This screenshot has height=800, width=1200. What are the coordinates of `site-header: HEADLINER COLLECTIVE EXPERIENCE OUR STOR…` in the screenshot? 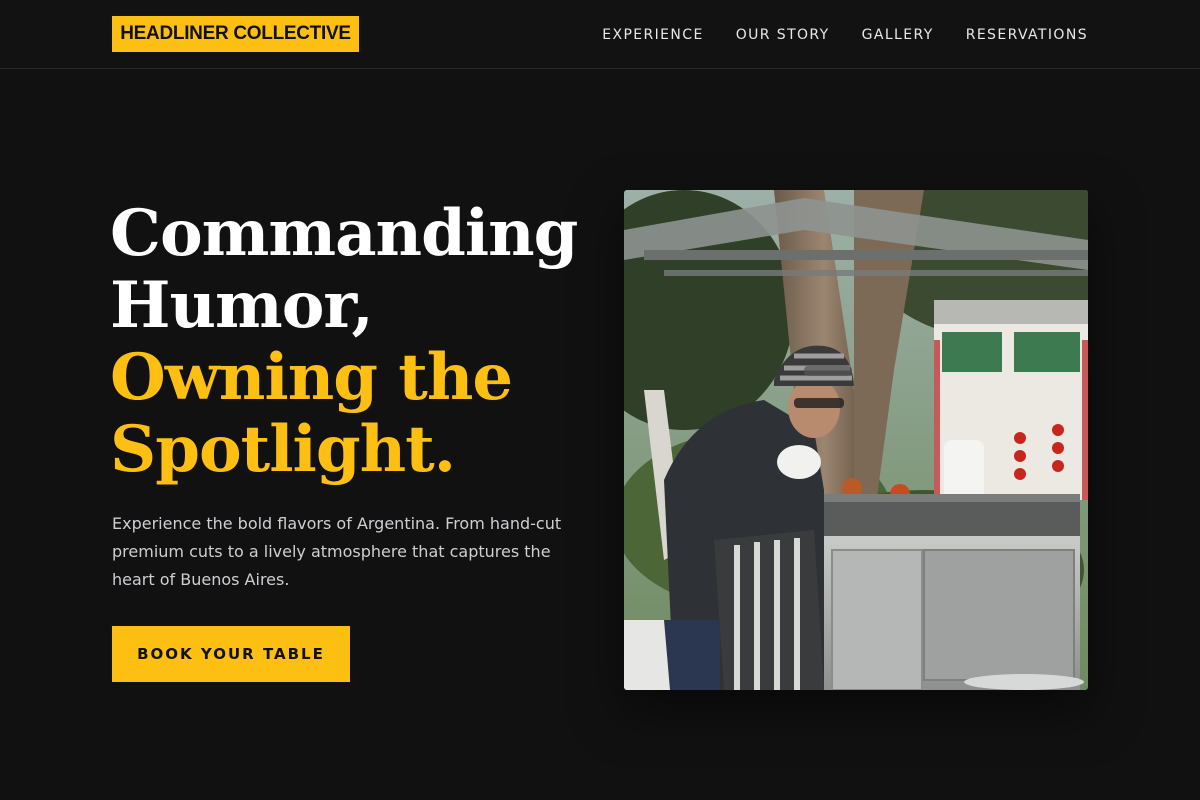 It's located at (600, 34).